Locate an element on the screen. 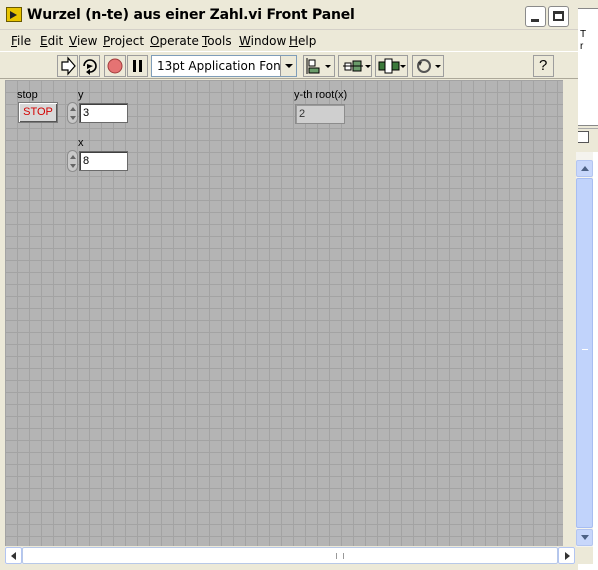 The width and height of the screenshot is (598, 570). result-indicator: 2 is located at coordinates (320, 114).